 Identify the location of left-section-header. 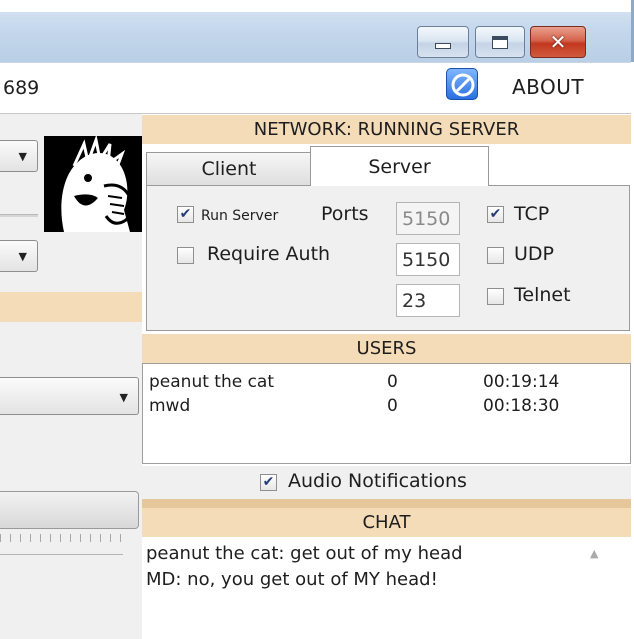
(71, 307).